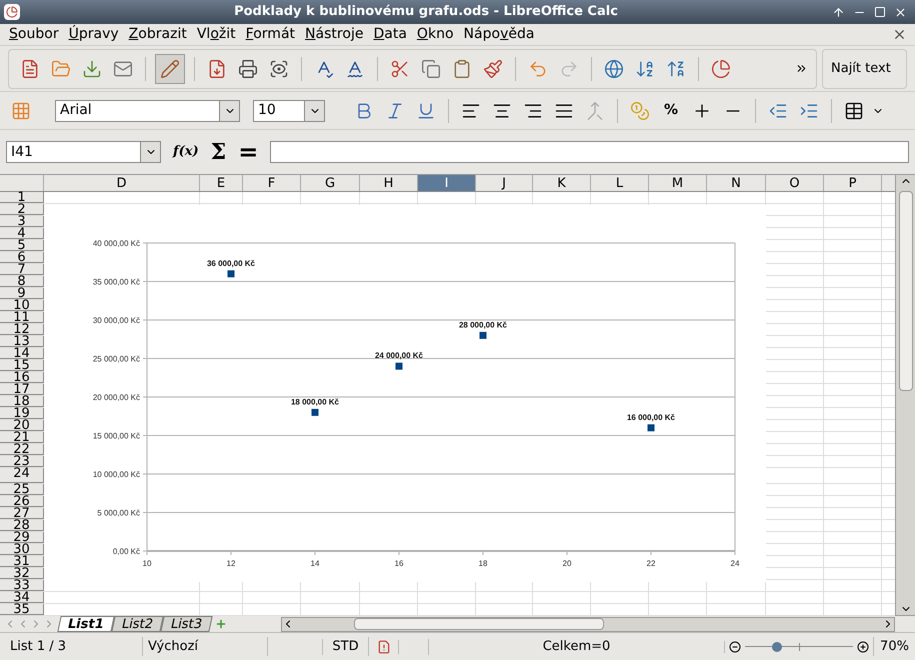 This screenshot has width=915, height=660. What do you see at coordinates (334, 34) in the screenshot?
I see `menu-item: Nástroje` at bounding box center [334, 34].